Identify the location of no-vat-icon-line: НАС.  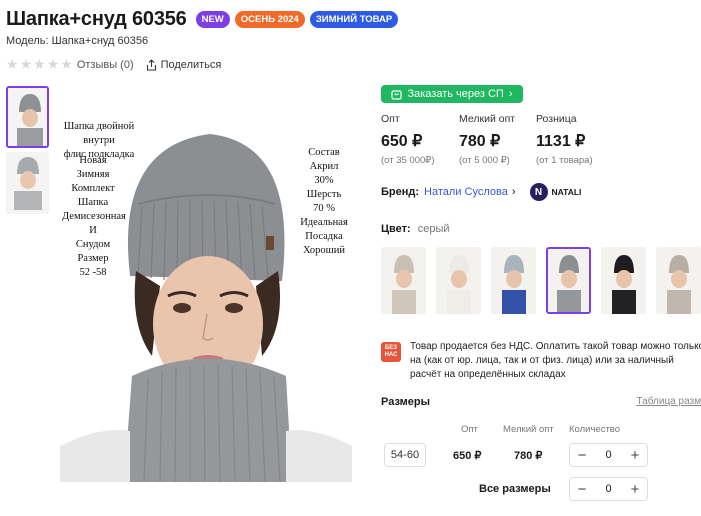
(391, 355).